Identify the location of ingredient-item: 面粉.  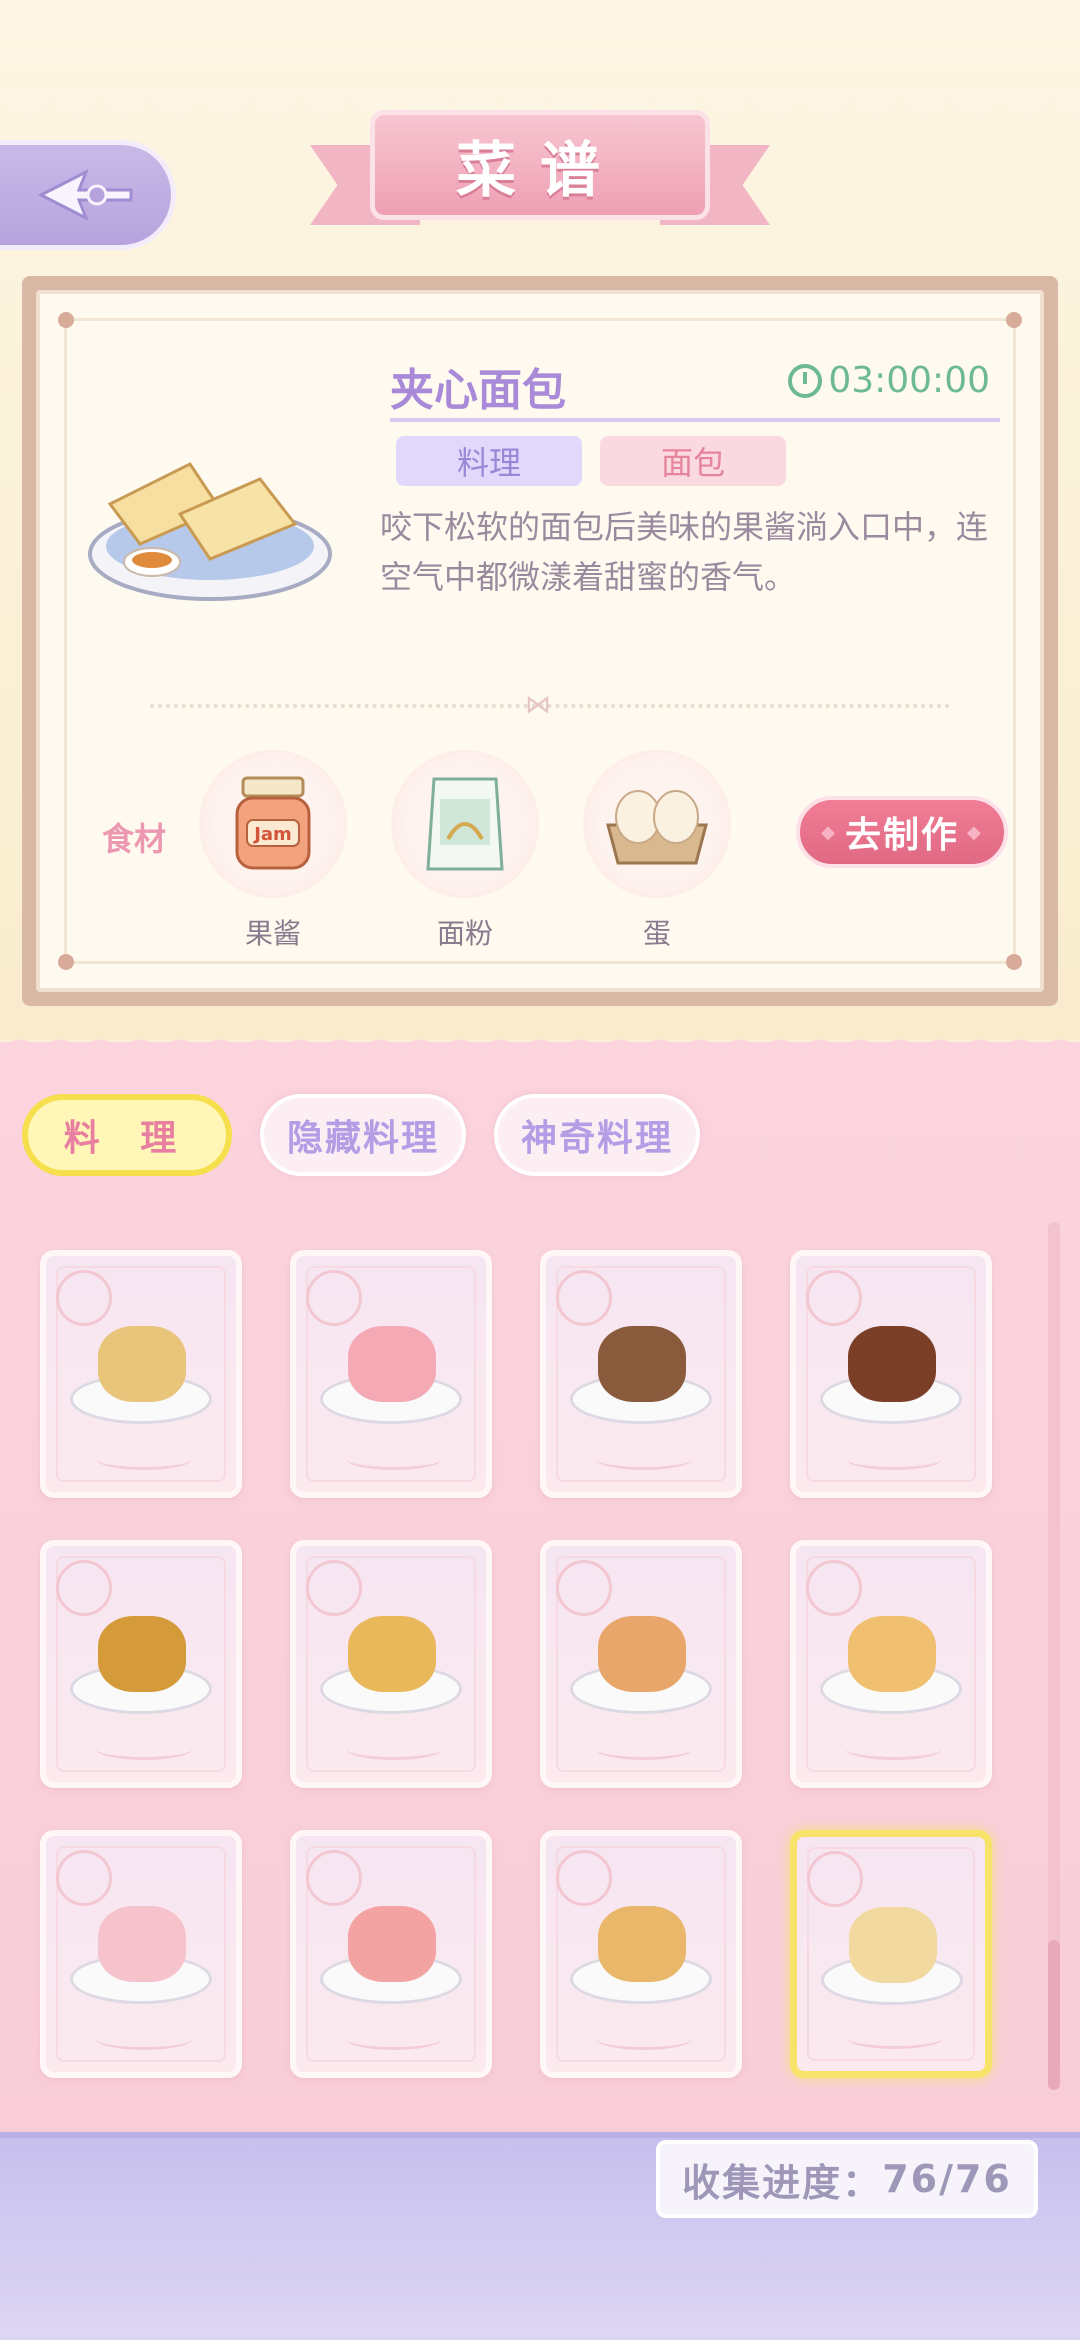
(465, 851).